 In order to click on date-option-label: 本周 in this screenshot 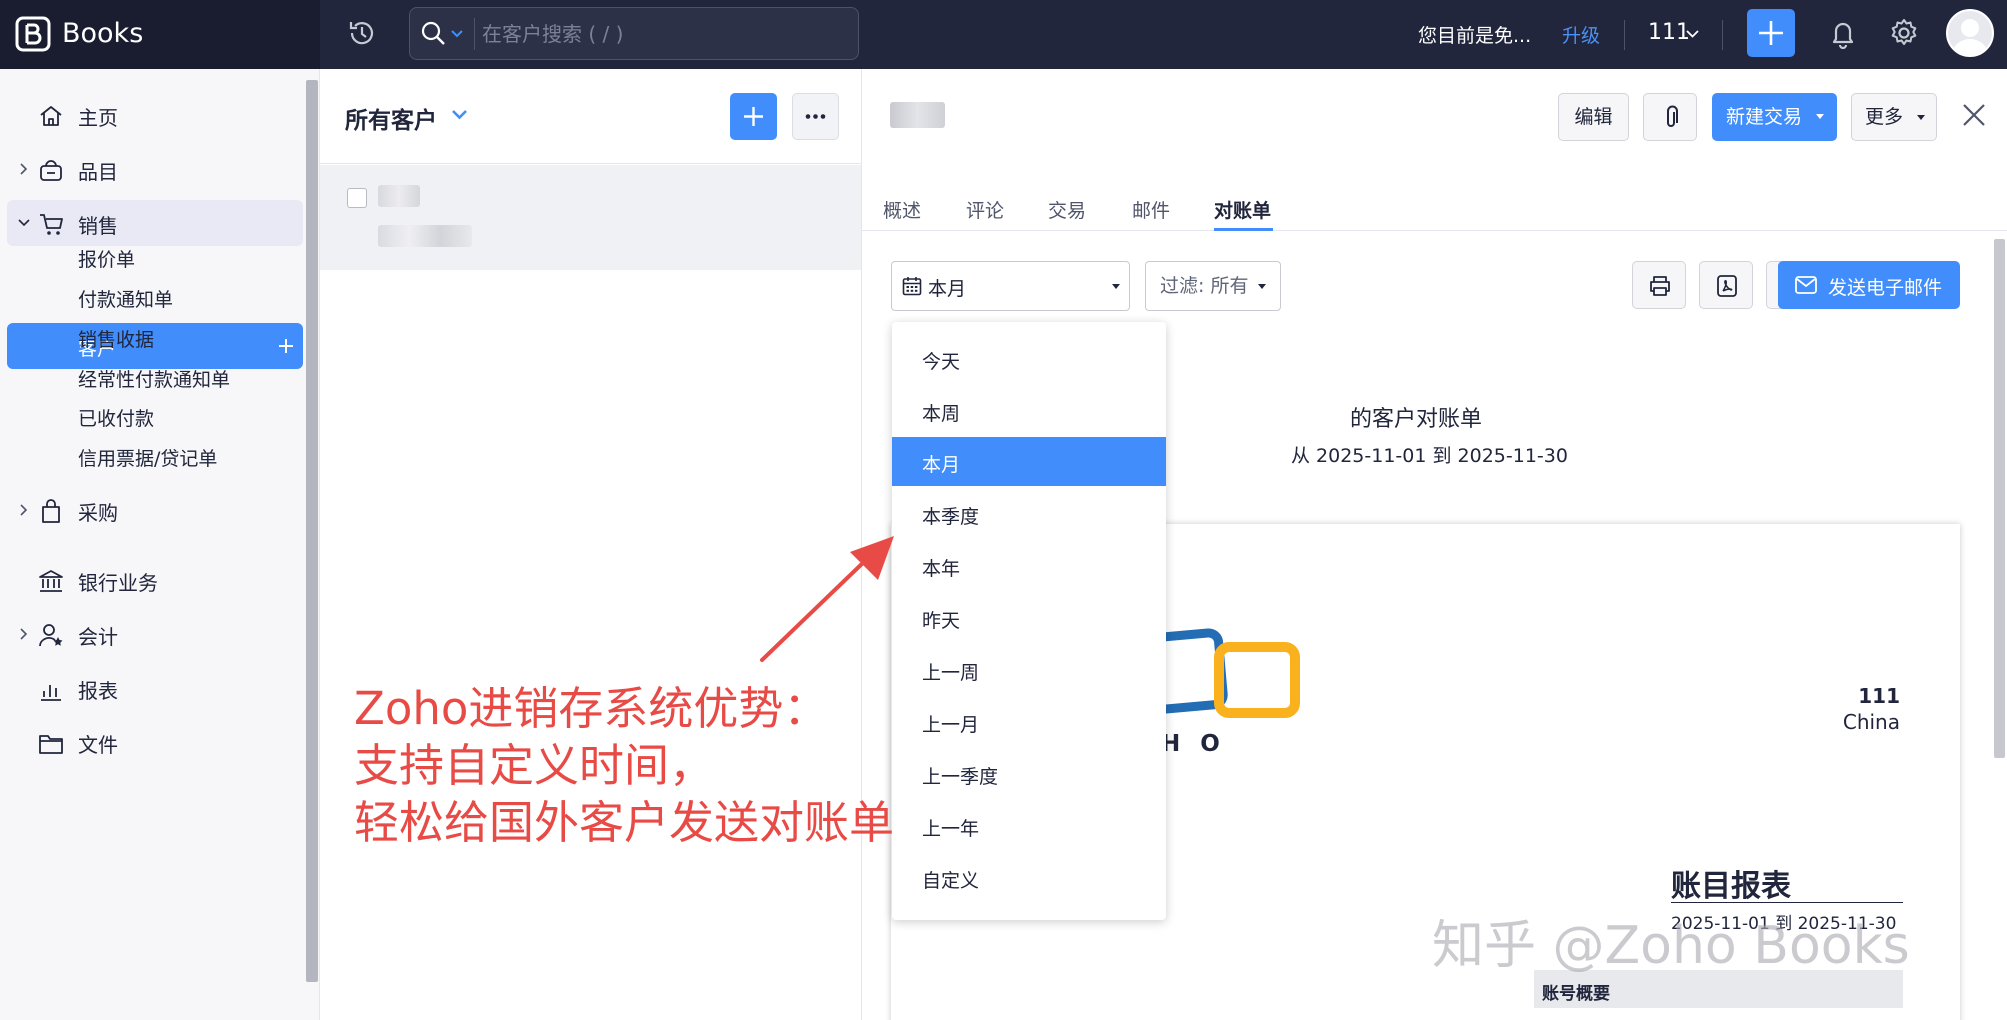, I will do `click(941, 414)`.